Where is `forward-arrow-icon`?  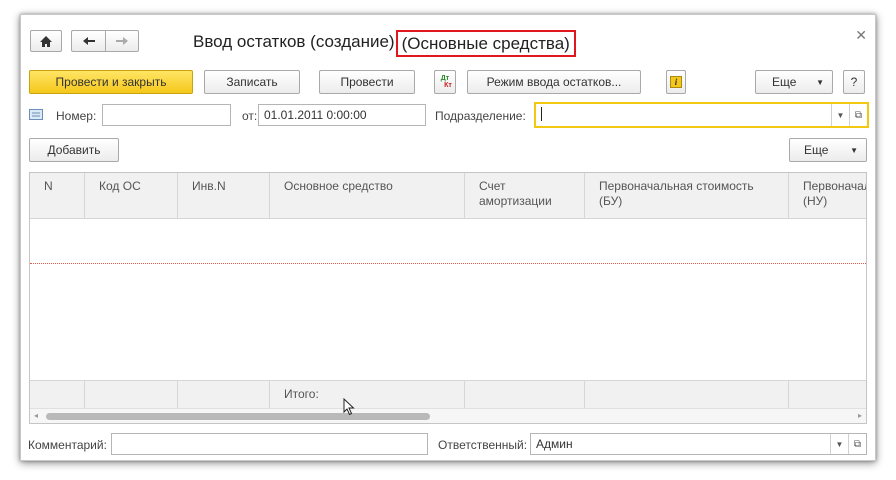
forward-arrow-icon is located at coordinates (122, 41).